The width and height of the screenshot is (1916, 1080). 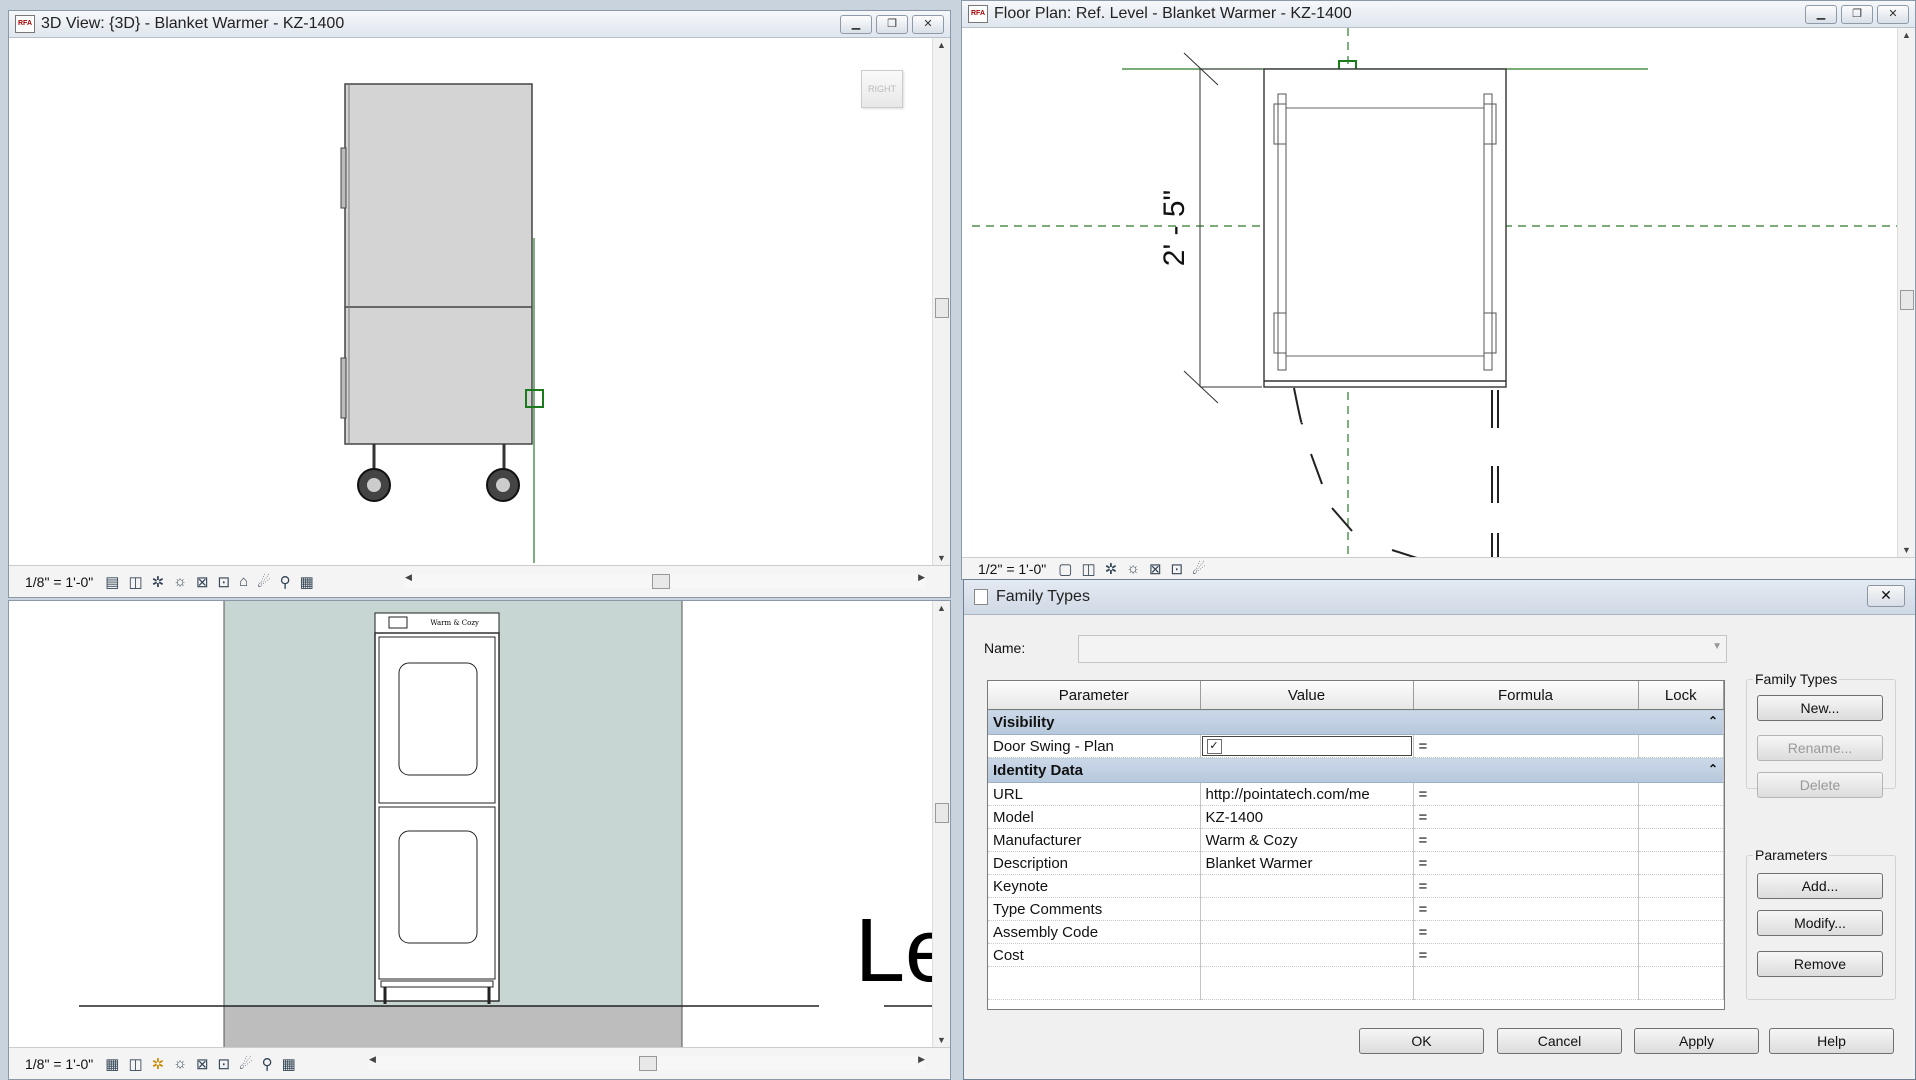 I want to click on help-button: Help, so click(x=1831, y=1041).